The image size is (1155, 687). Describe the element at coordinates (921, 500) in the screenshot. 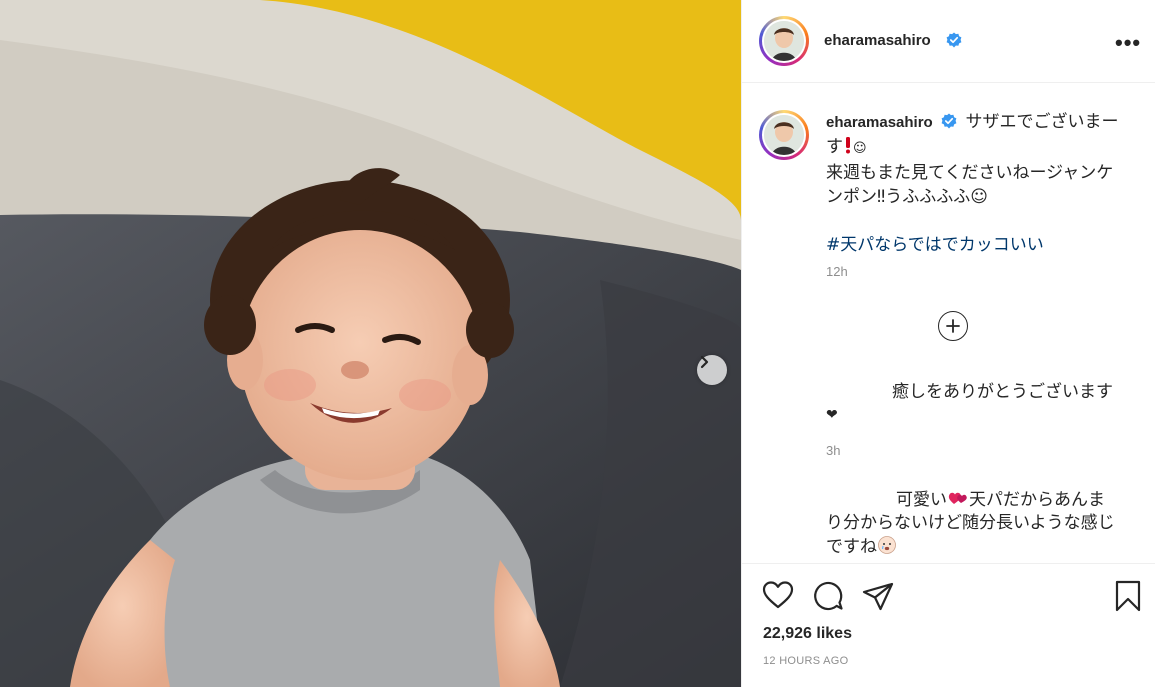

I see `comment-text: 可愛い` at that location.